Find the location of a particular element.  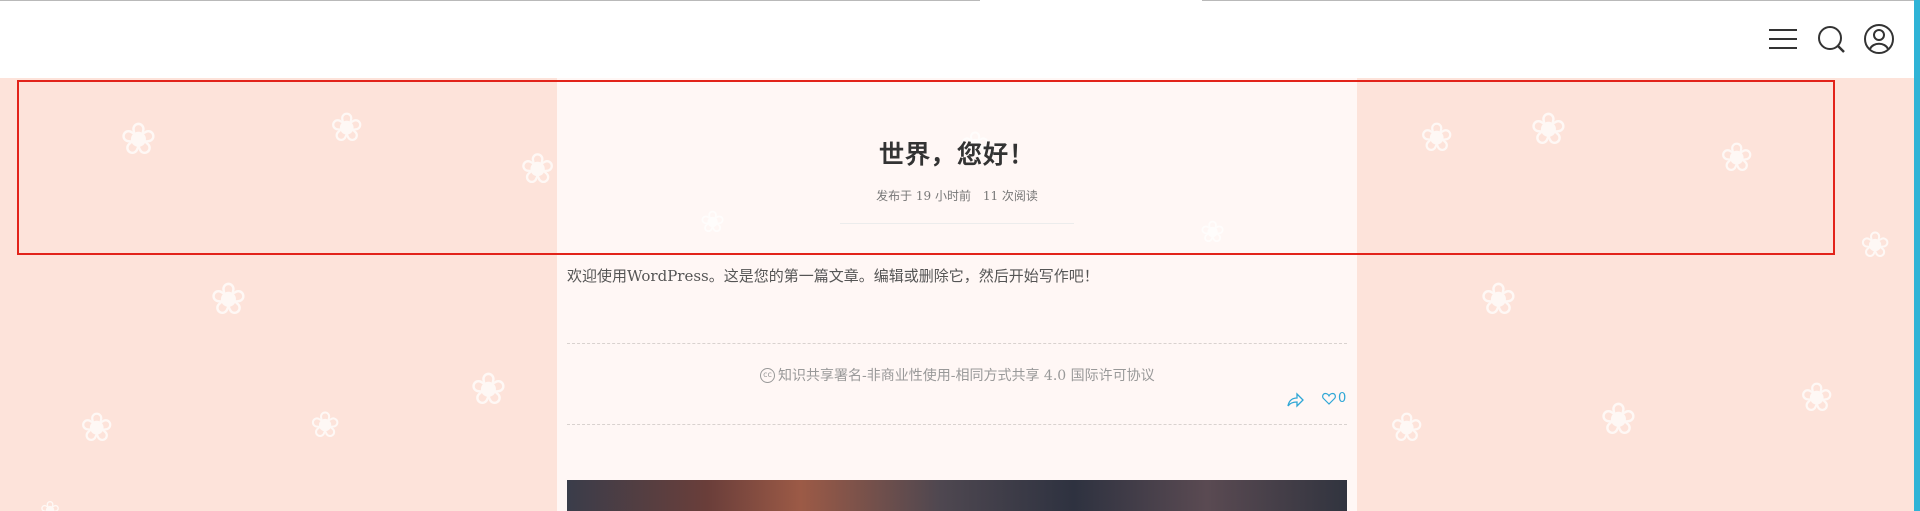

license-link: cc 知识共享署名-非商业性使用-相同方式共享 4.0 国际许可协议 is located at coordinates (957, 375).